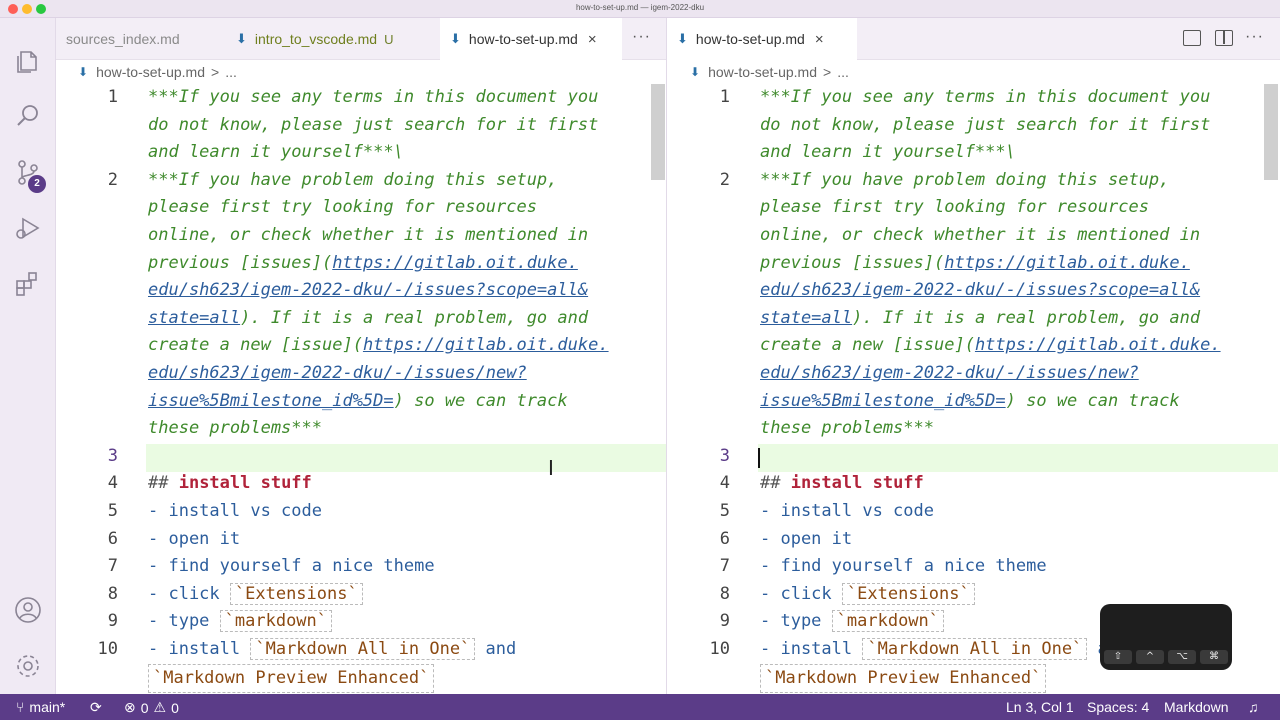 Image resolution: width=1280 pixels, height=720 pixels. What do you see at coordinates (235, 428) in the screenshot?
I see `line-text: these problems***` at bounding box center [235, 428].